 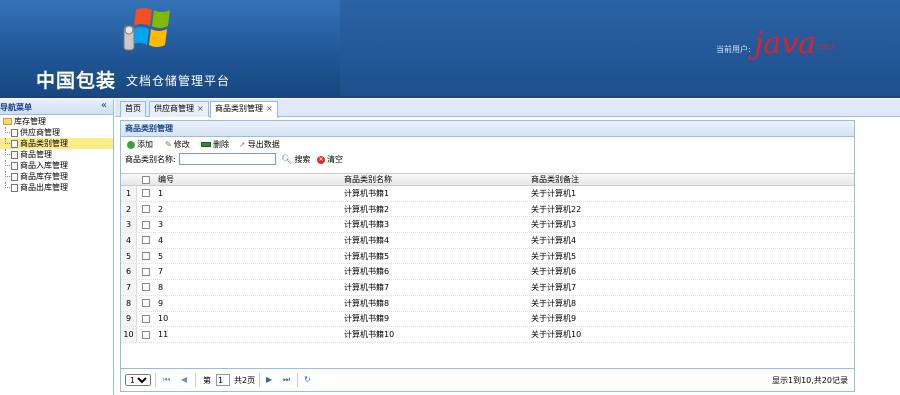 I want to click on sidebar-item-goods: 商品管理, so click(x=56, y=154).